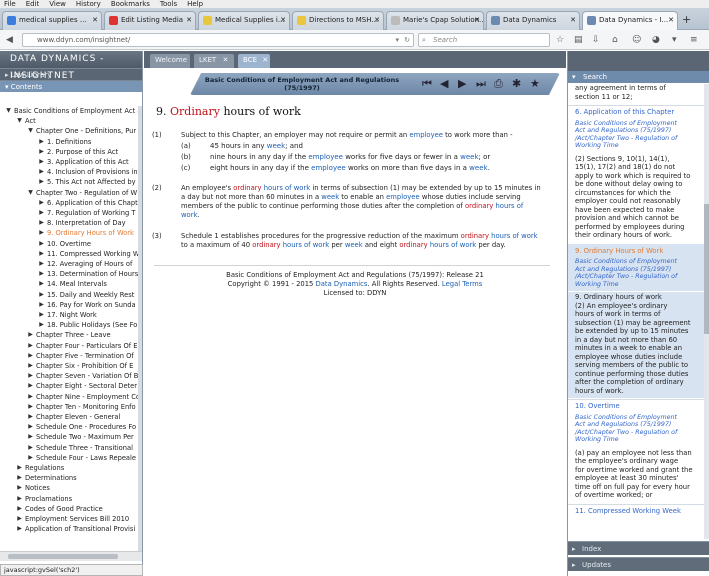 The height and width of the screenshot is (576, 709). I want to click on browser-tab: Data Dynamics ✕, so click(533, 20).